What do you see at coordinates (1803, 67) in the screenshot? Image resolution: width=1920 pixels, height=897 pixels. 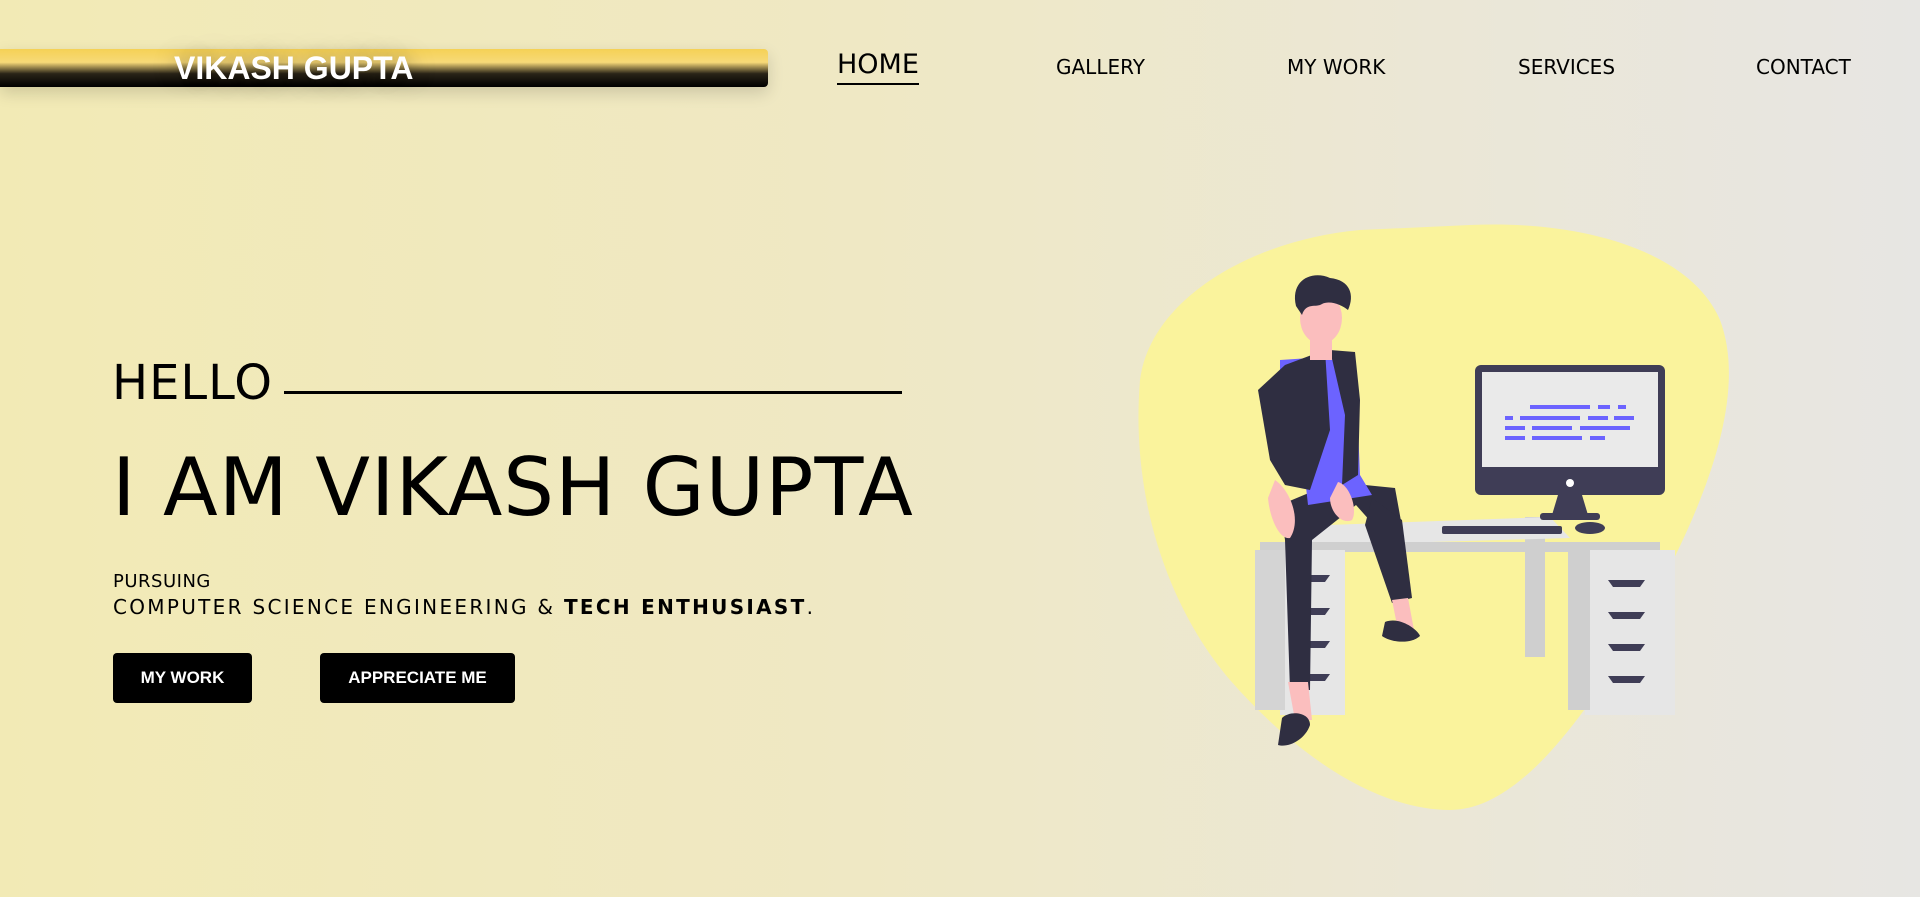 I see `nav-contact: CONTACT` at bounding box center [1803, 67].